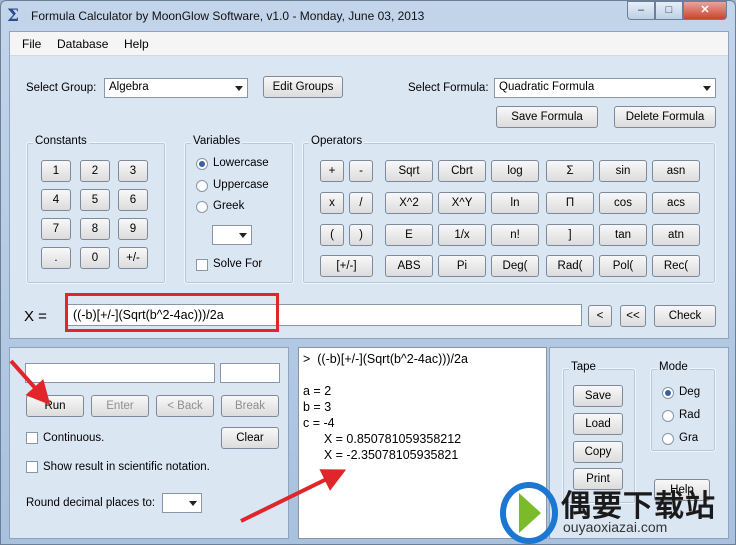 This screenshot has height=545, width=736. I want to click on scientific-checkbox, so click(32, 467).